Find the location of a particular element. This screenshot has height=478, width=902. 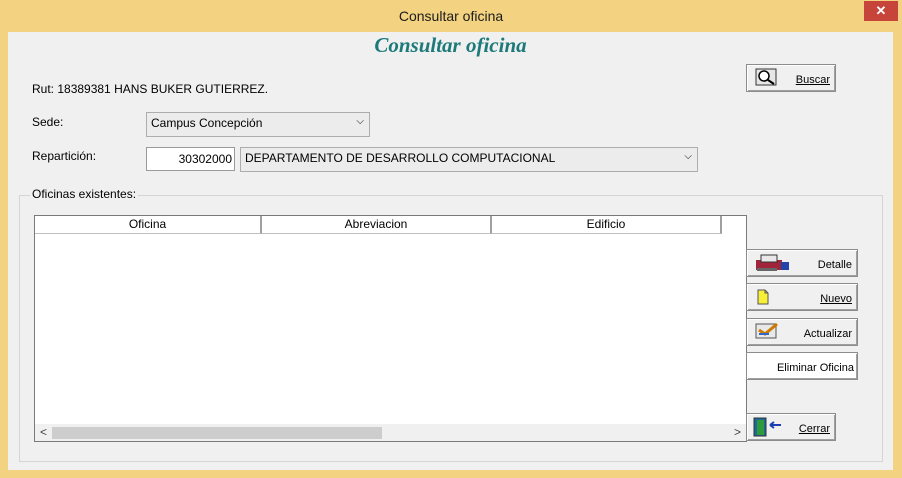

eliminar-label: Eliminar Oficina is located at coordinates (815, 368).